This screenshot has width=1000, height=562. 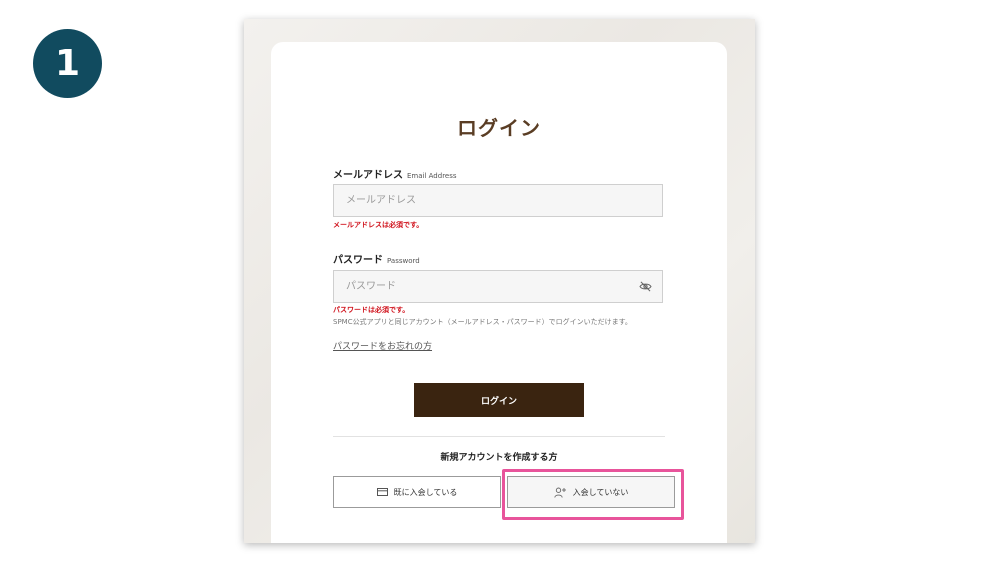 What do you see at coordinates (559, 492) in the screenshot?
I see `add-user-icon` at bounding box center [559, 492].